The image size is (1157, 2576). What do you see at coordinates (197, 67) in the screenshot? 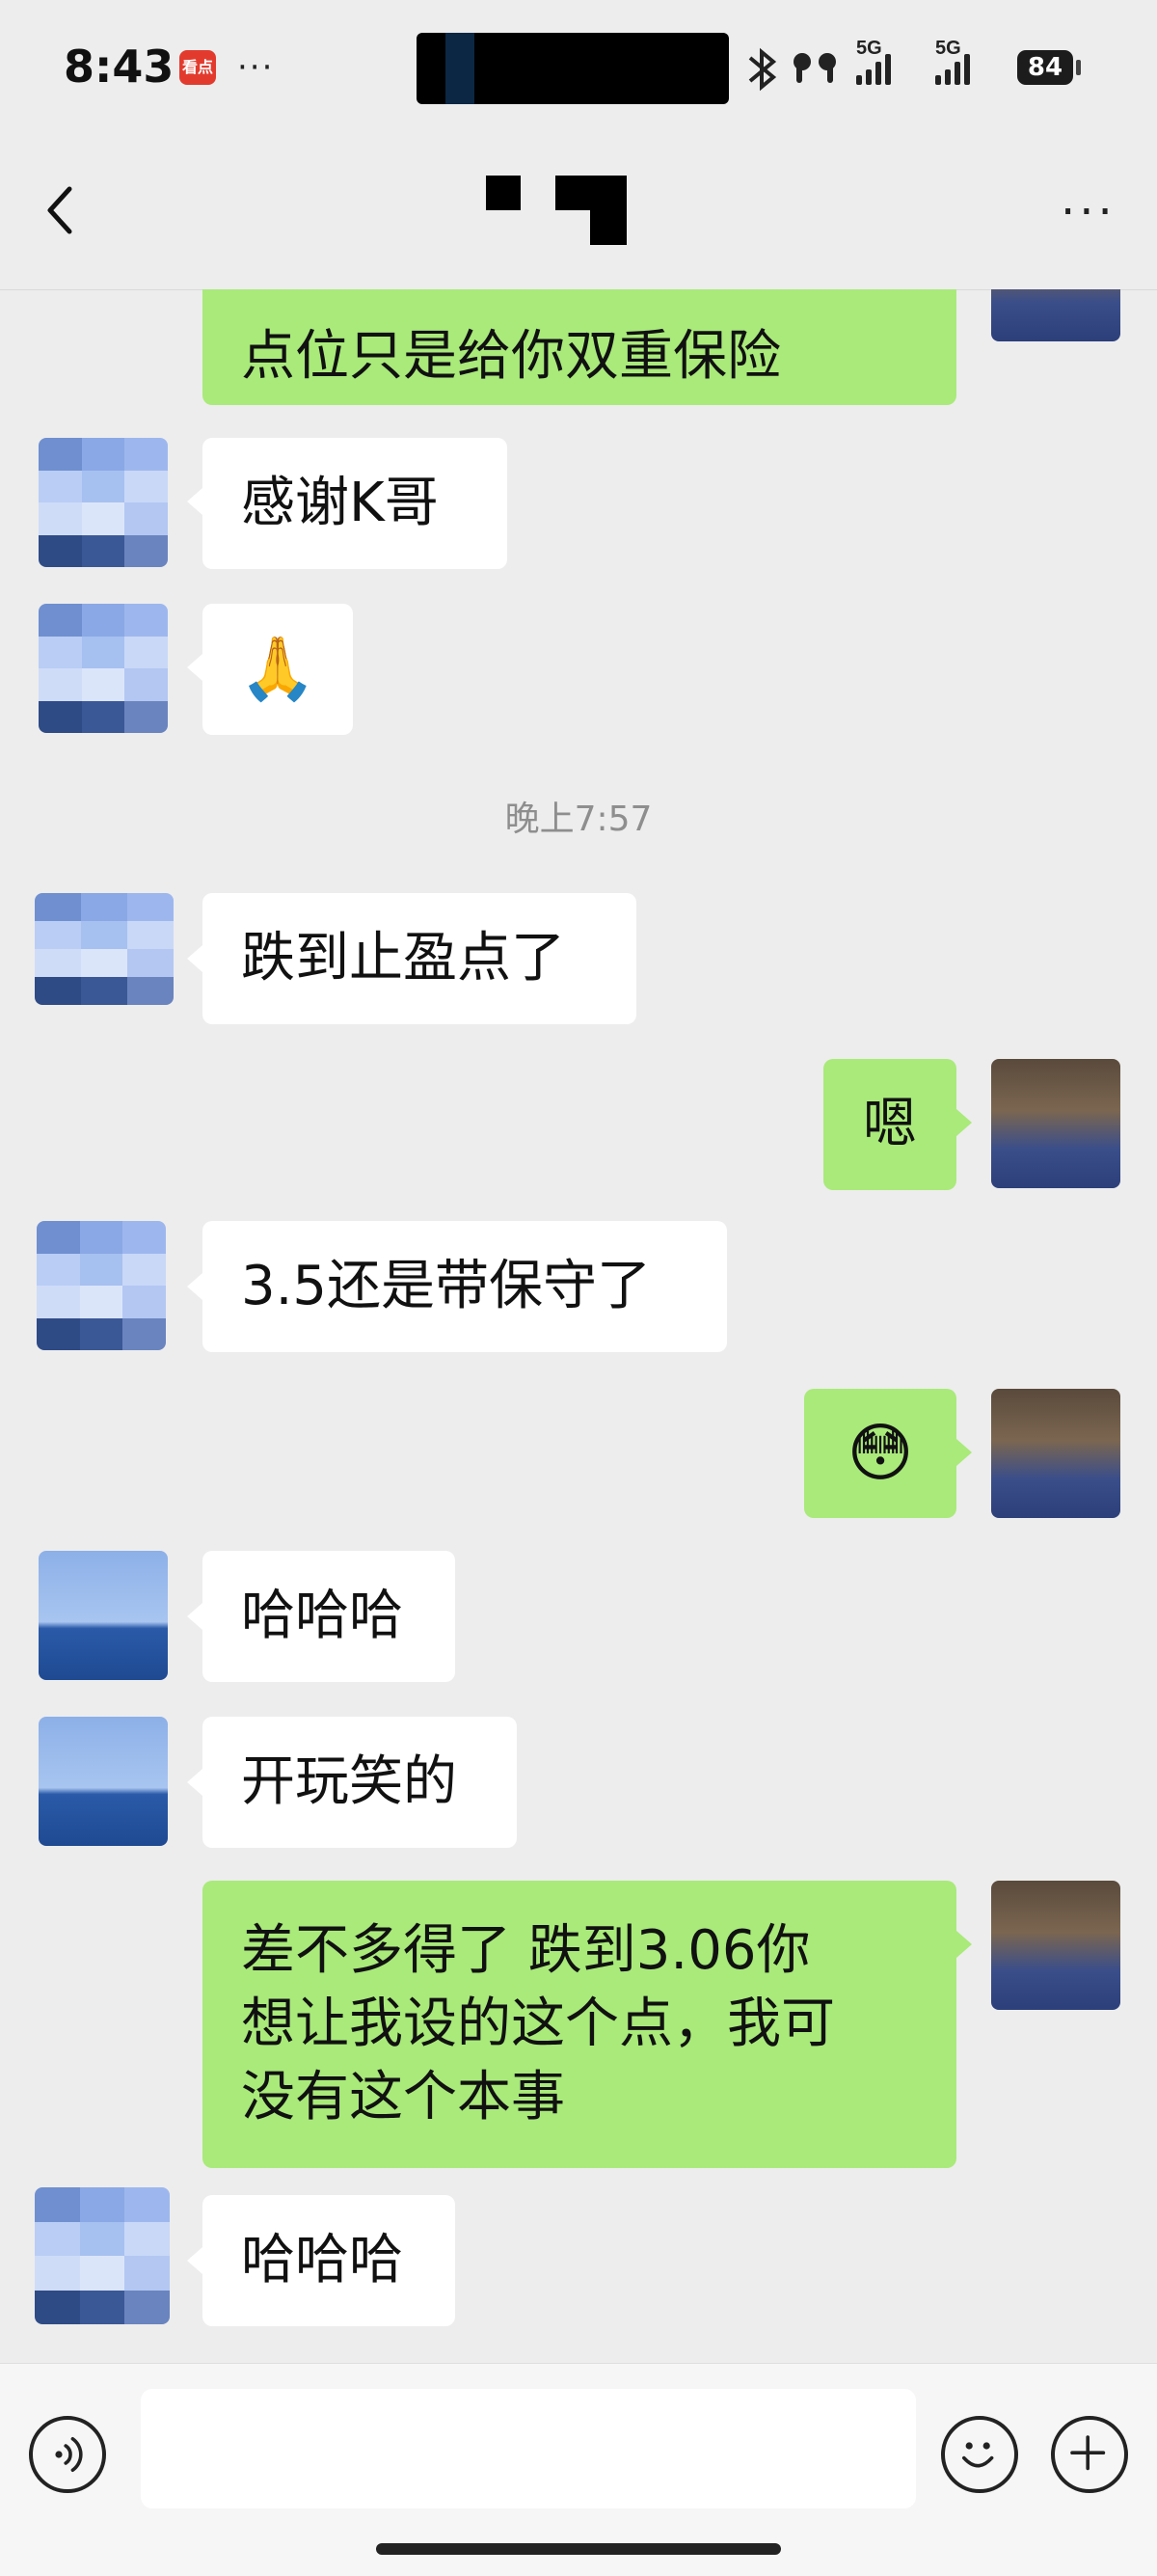
I see `app-notification-icon: 看点` at bounding box center [197, 67].